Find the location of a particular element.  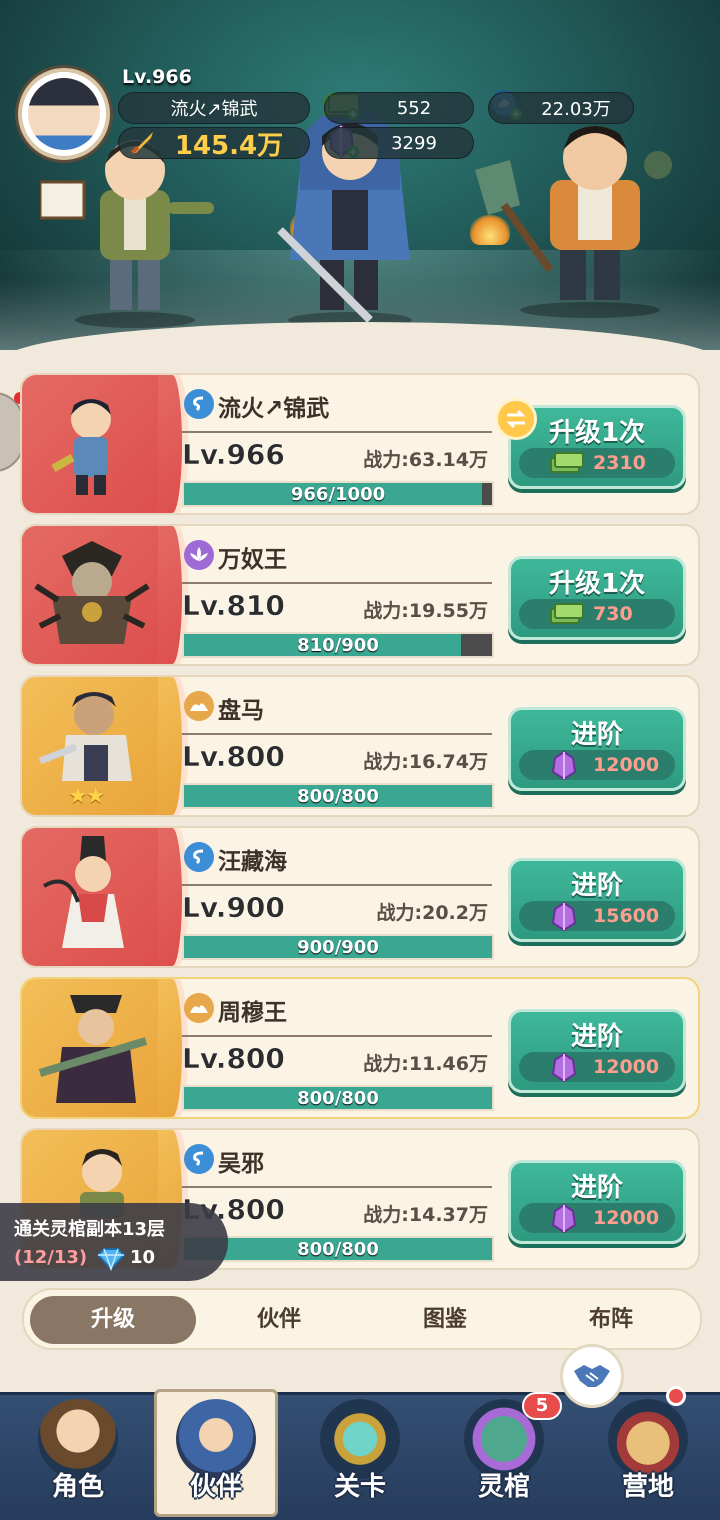

tab-codex: 图鉴 is located at coordinates (445, 1320).